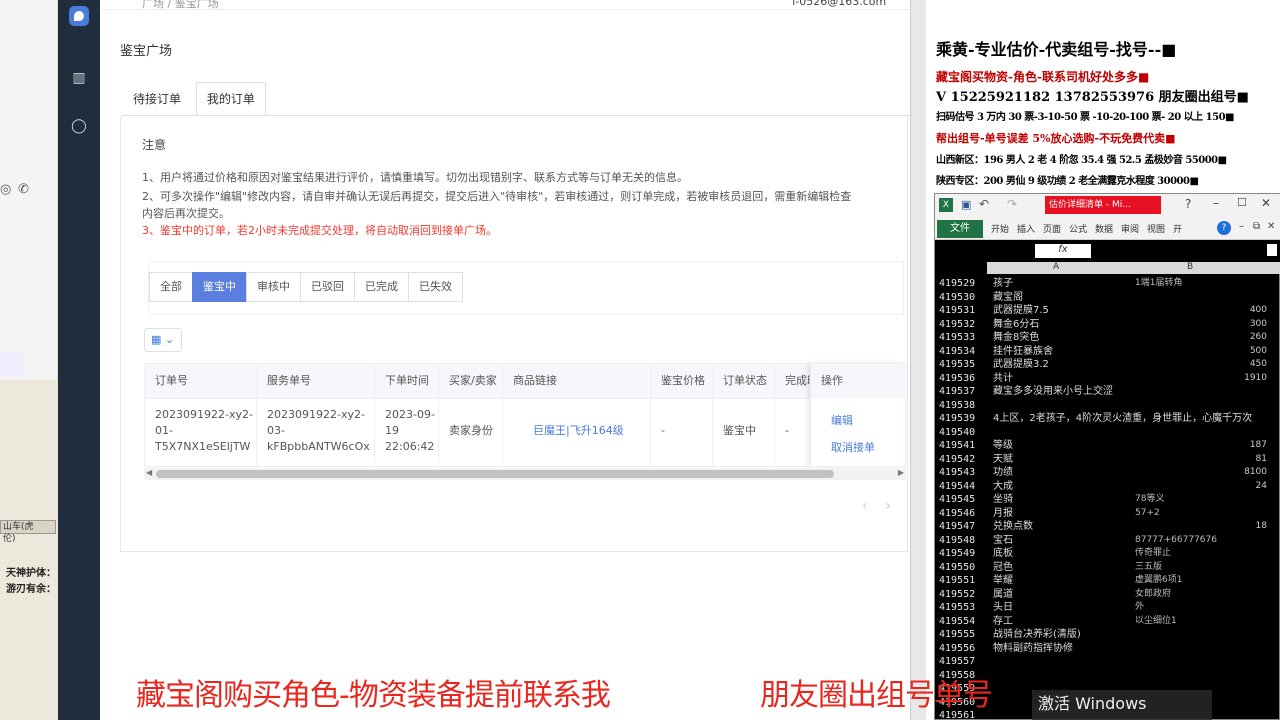  I want to click on breadcrumb: 广场 / 鉴宝广场, so click(180, 5).